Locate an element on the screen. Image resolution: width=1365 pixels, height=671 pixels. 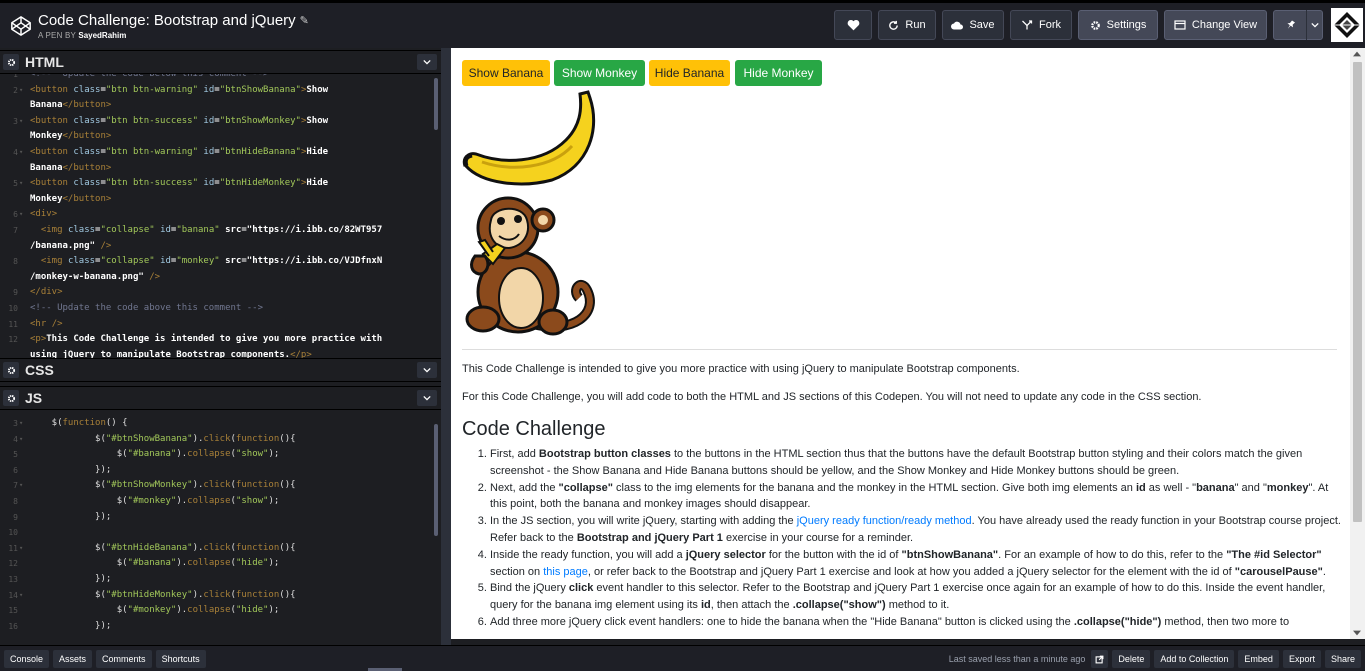
fork-label: Fork is located at coordinates (1050, 25).